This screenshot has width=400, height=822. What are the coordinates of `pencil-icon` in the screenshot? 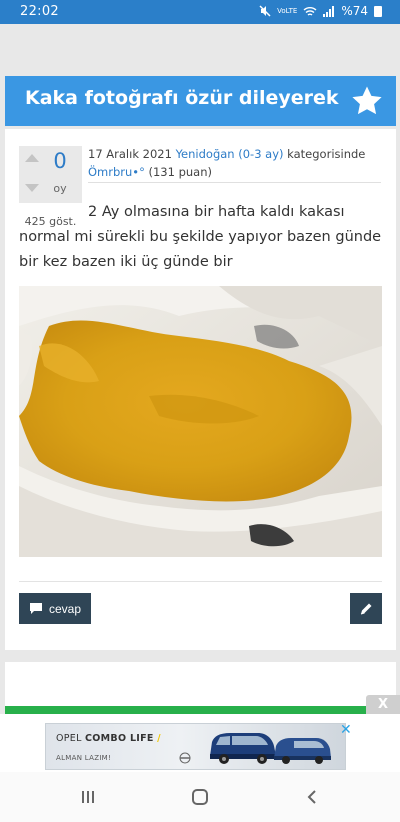 It's located at (366, 608).